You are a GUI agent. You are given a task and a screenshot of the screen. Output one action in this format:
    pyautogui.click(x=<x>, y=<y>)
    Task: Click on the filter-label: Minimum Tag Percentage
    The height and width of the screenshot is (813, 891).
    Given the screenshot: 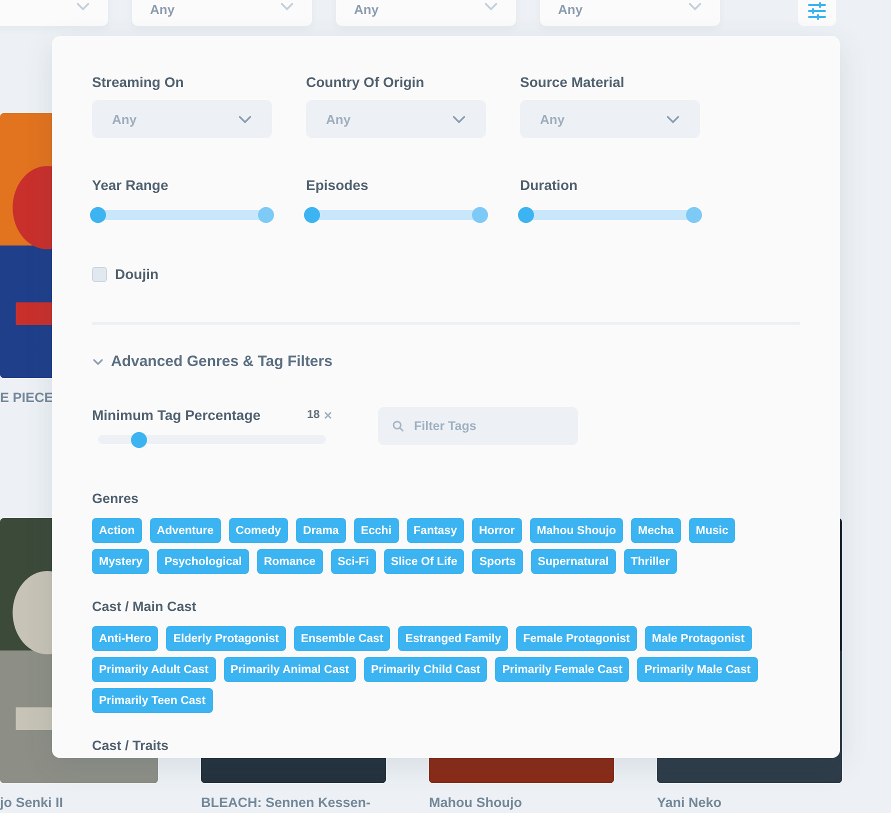 What is the action you would take?
    pyautogui.click(x=176, y=415)
    